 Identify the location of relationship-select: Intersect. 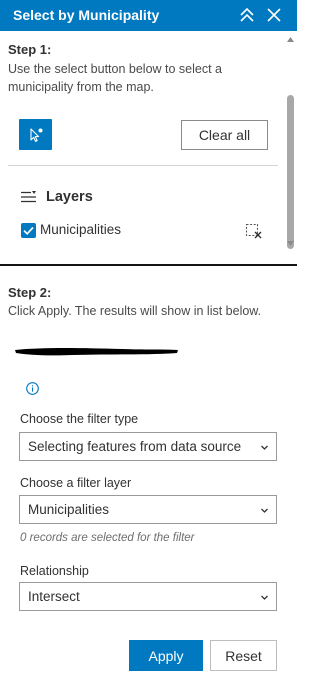
(148, 596).